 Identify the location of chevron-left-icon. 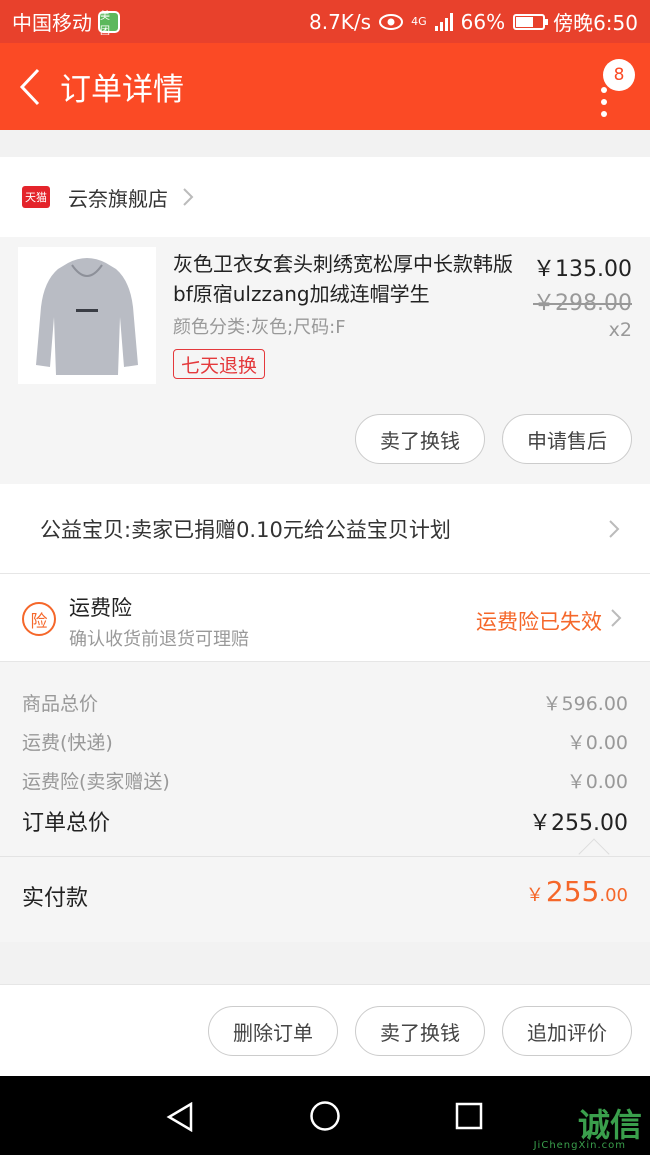
(29, 86).